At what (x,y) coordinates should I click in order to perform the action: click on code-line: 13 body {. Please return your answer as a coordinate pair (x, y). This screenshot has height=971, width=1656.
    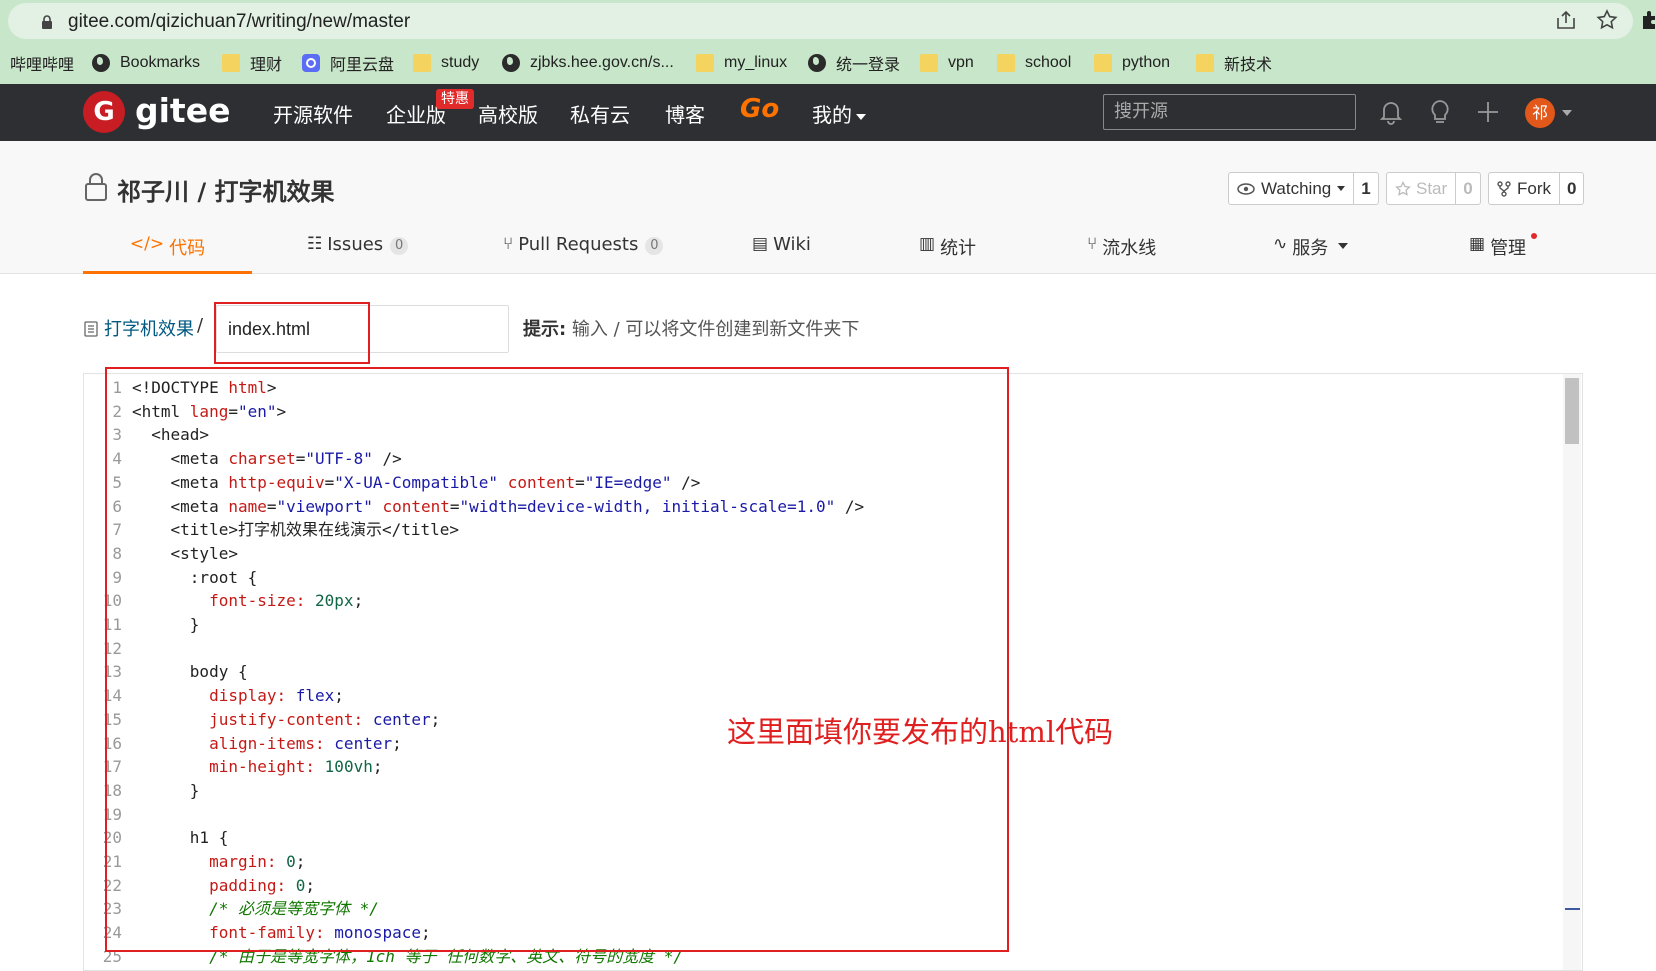
    Looking at the image, I should click on (814, 672).